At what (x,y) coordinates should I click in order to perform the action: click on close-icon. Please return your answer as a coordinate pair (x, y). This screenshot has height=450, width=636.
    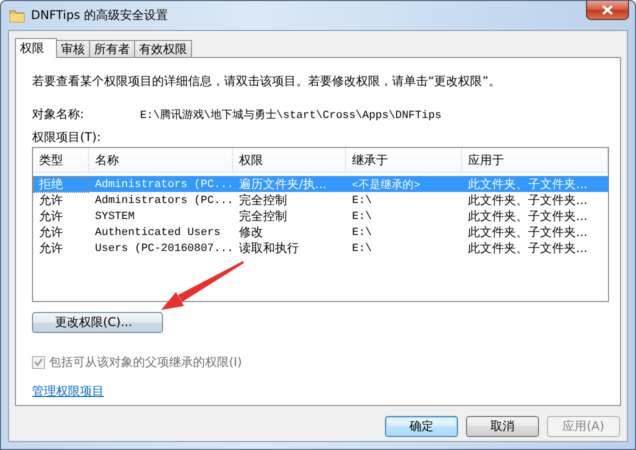
    Looking at the image, I should click on (607, 10).